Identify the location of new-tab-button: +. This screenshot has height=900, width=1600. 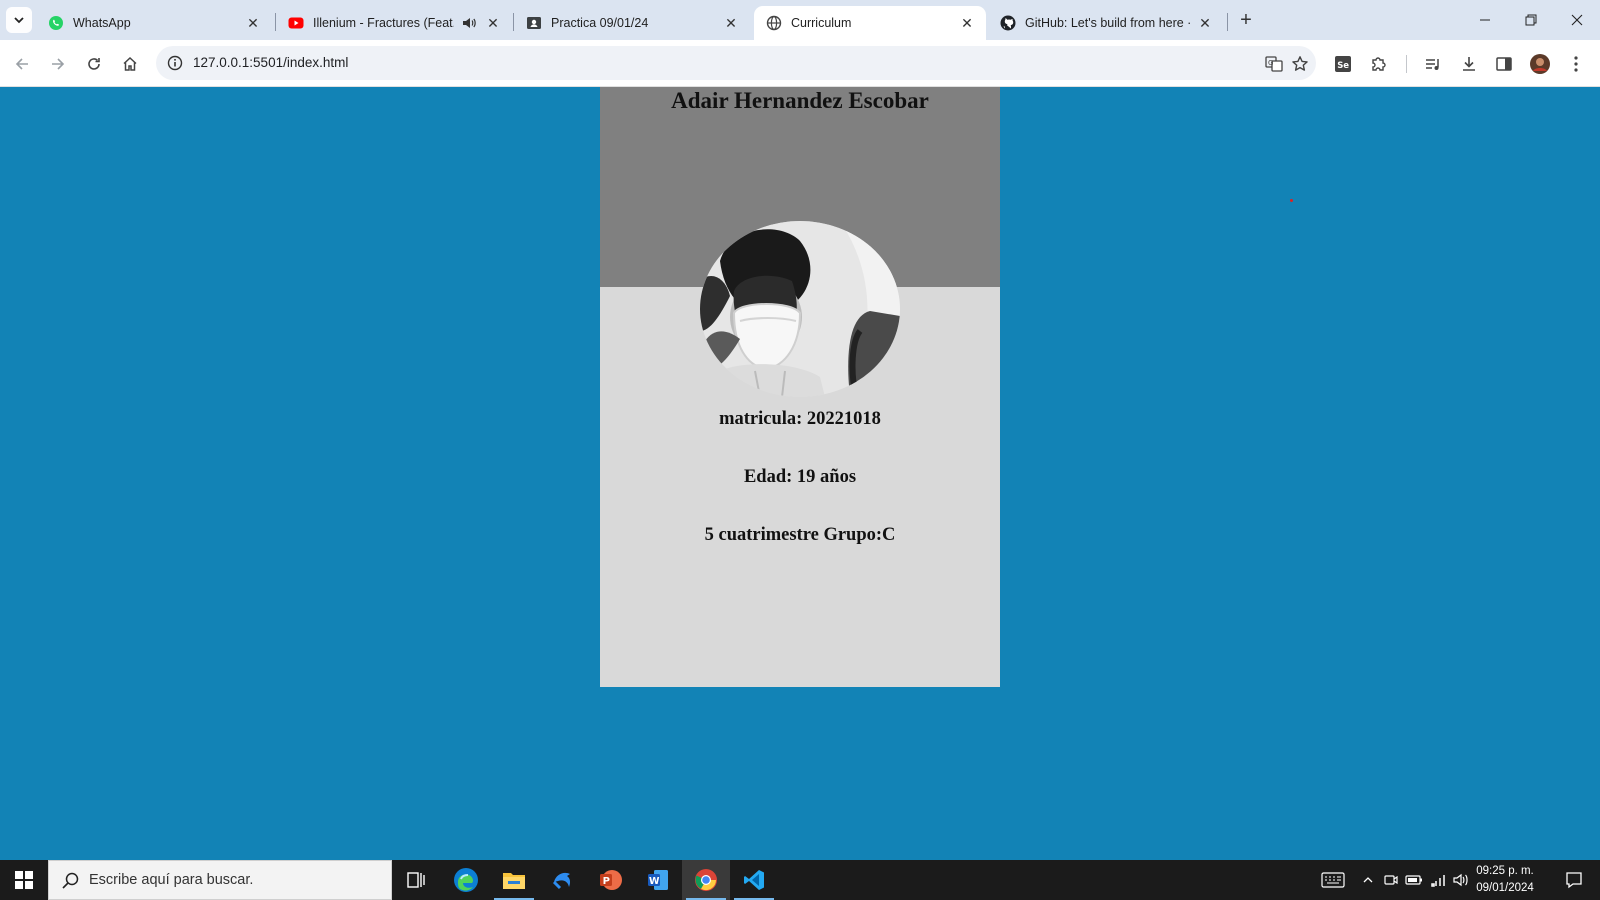
(1246, 20).